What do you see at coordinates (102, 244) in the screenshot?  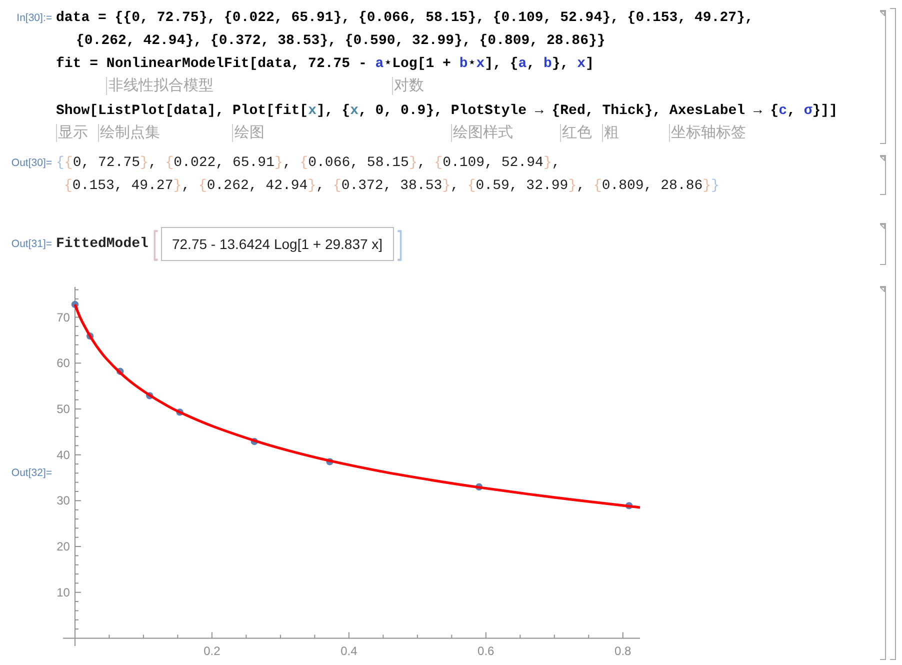 I see `function-name: FittedModel` at bounding box center [102, 244].